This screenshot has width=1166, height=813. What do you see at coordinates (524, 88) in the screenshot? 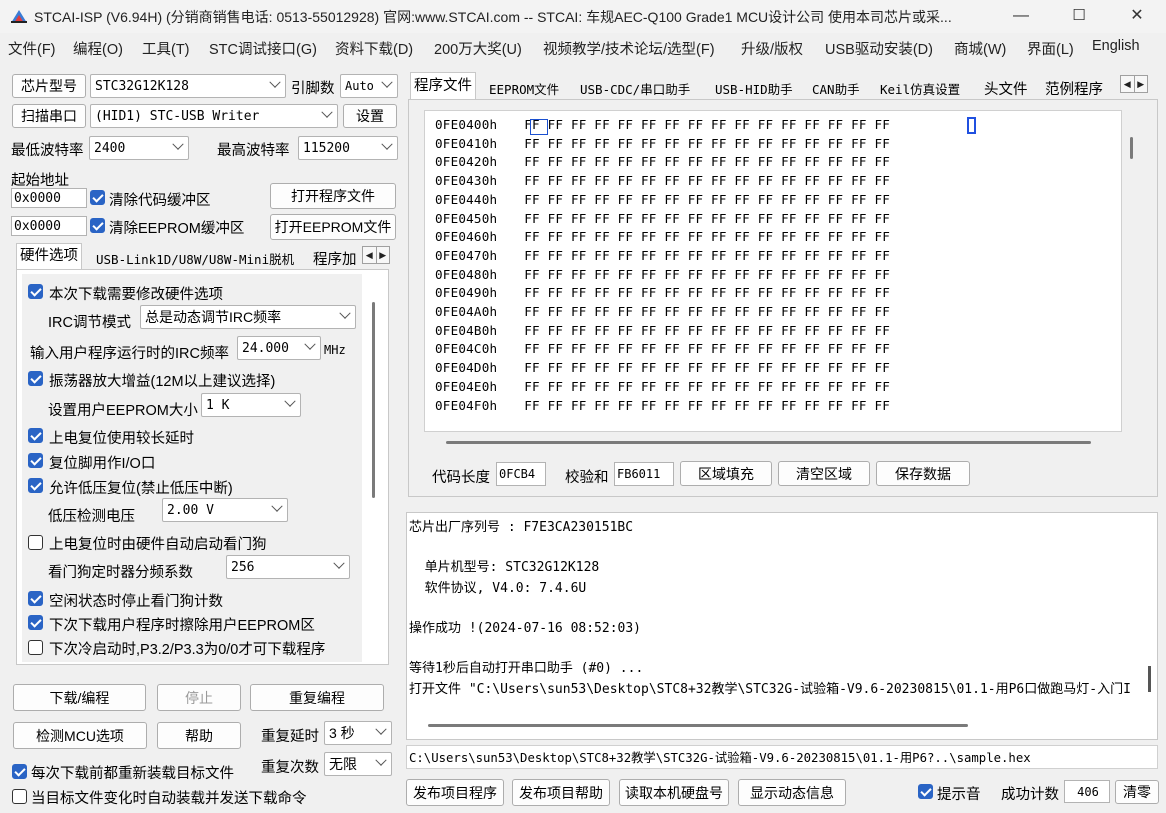
I see `tab-eeprom-file: EEPROM文件` at bounding box center [524, 88].